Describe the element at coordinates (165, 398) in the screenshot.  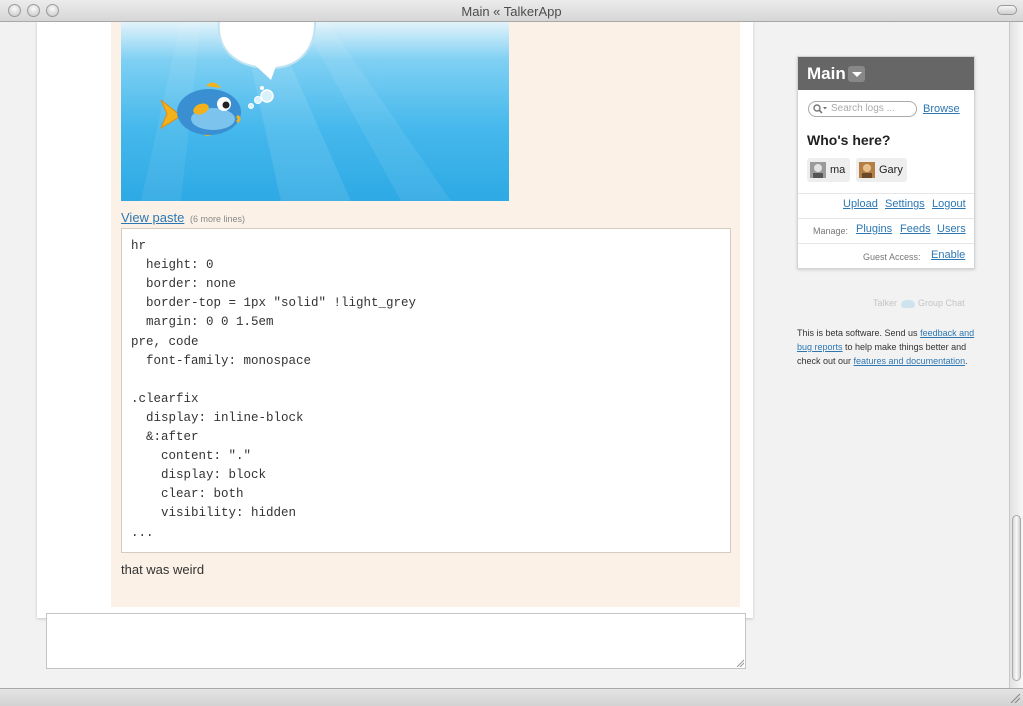
I see `code-line: .clearfix` at that location.